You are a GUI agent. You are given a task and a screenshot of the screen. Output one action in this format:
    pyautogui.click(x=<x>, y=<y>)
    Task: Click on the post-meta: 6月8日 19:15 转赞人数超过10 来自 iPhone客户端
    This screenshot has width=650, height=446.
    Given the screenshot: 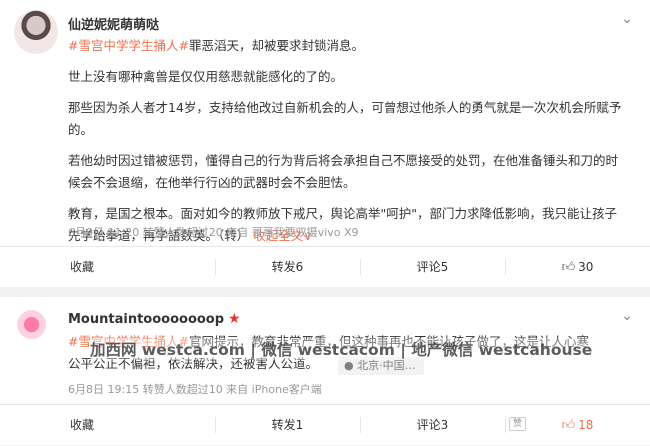 What is the action you would take?
    pyautogui.click(x=195, y=389)
    